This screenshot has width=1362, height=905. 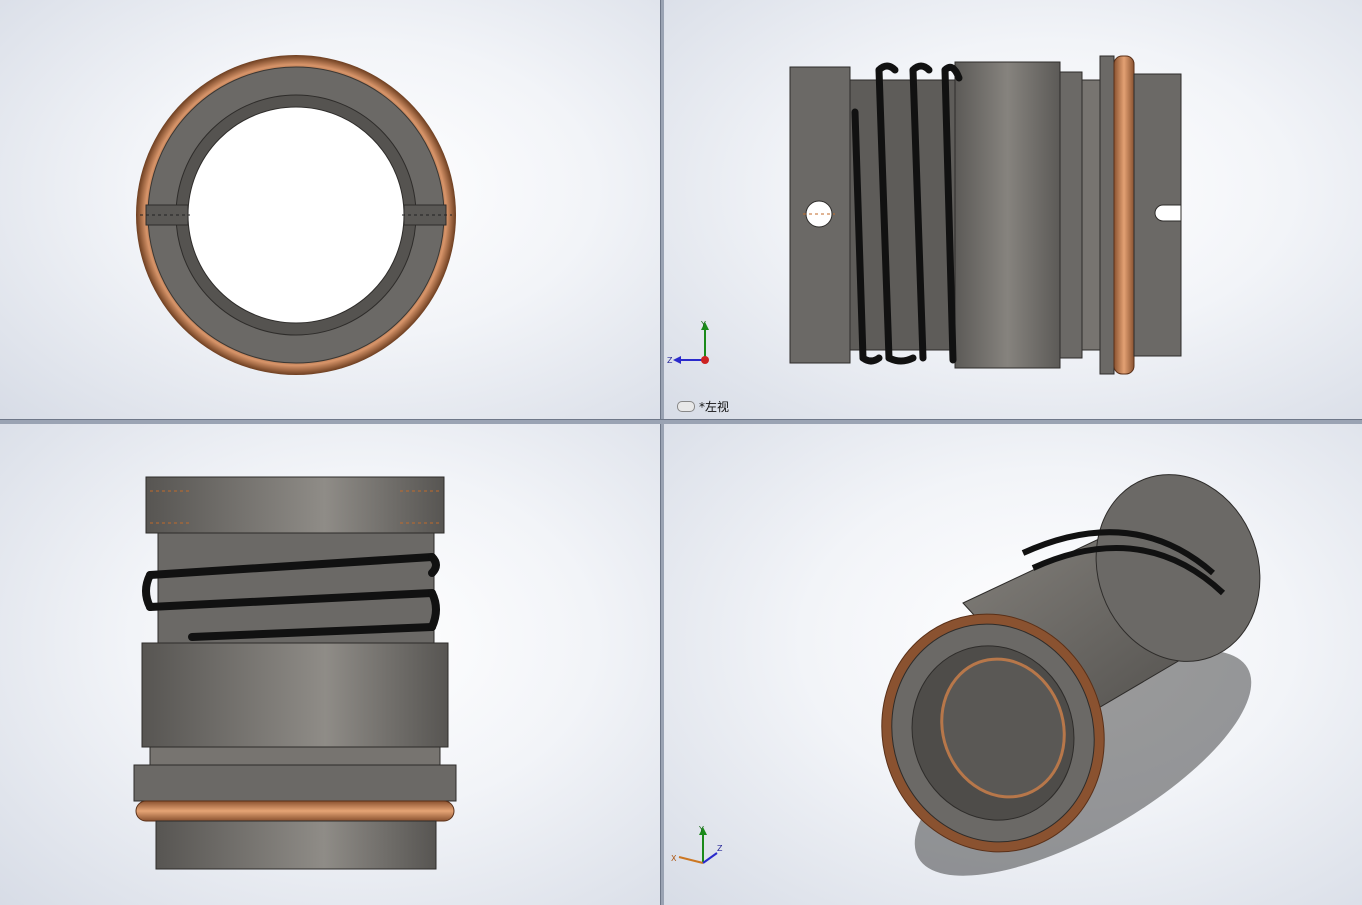 I want to click on top-view-drawing, so click(x=295, y=673).